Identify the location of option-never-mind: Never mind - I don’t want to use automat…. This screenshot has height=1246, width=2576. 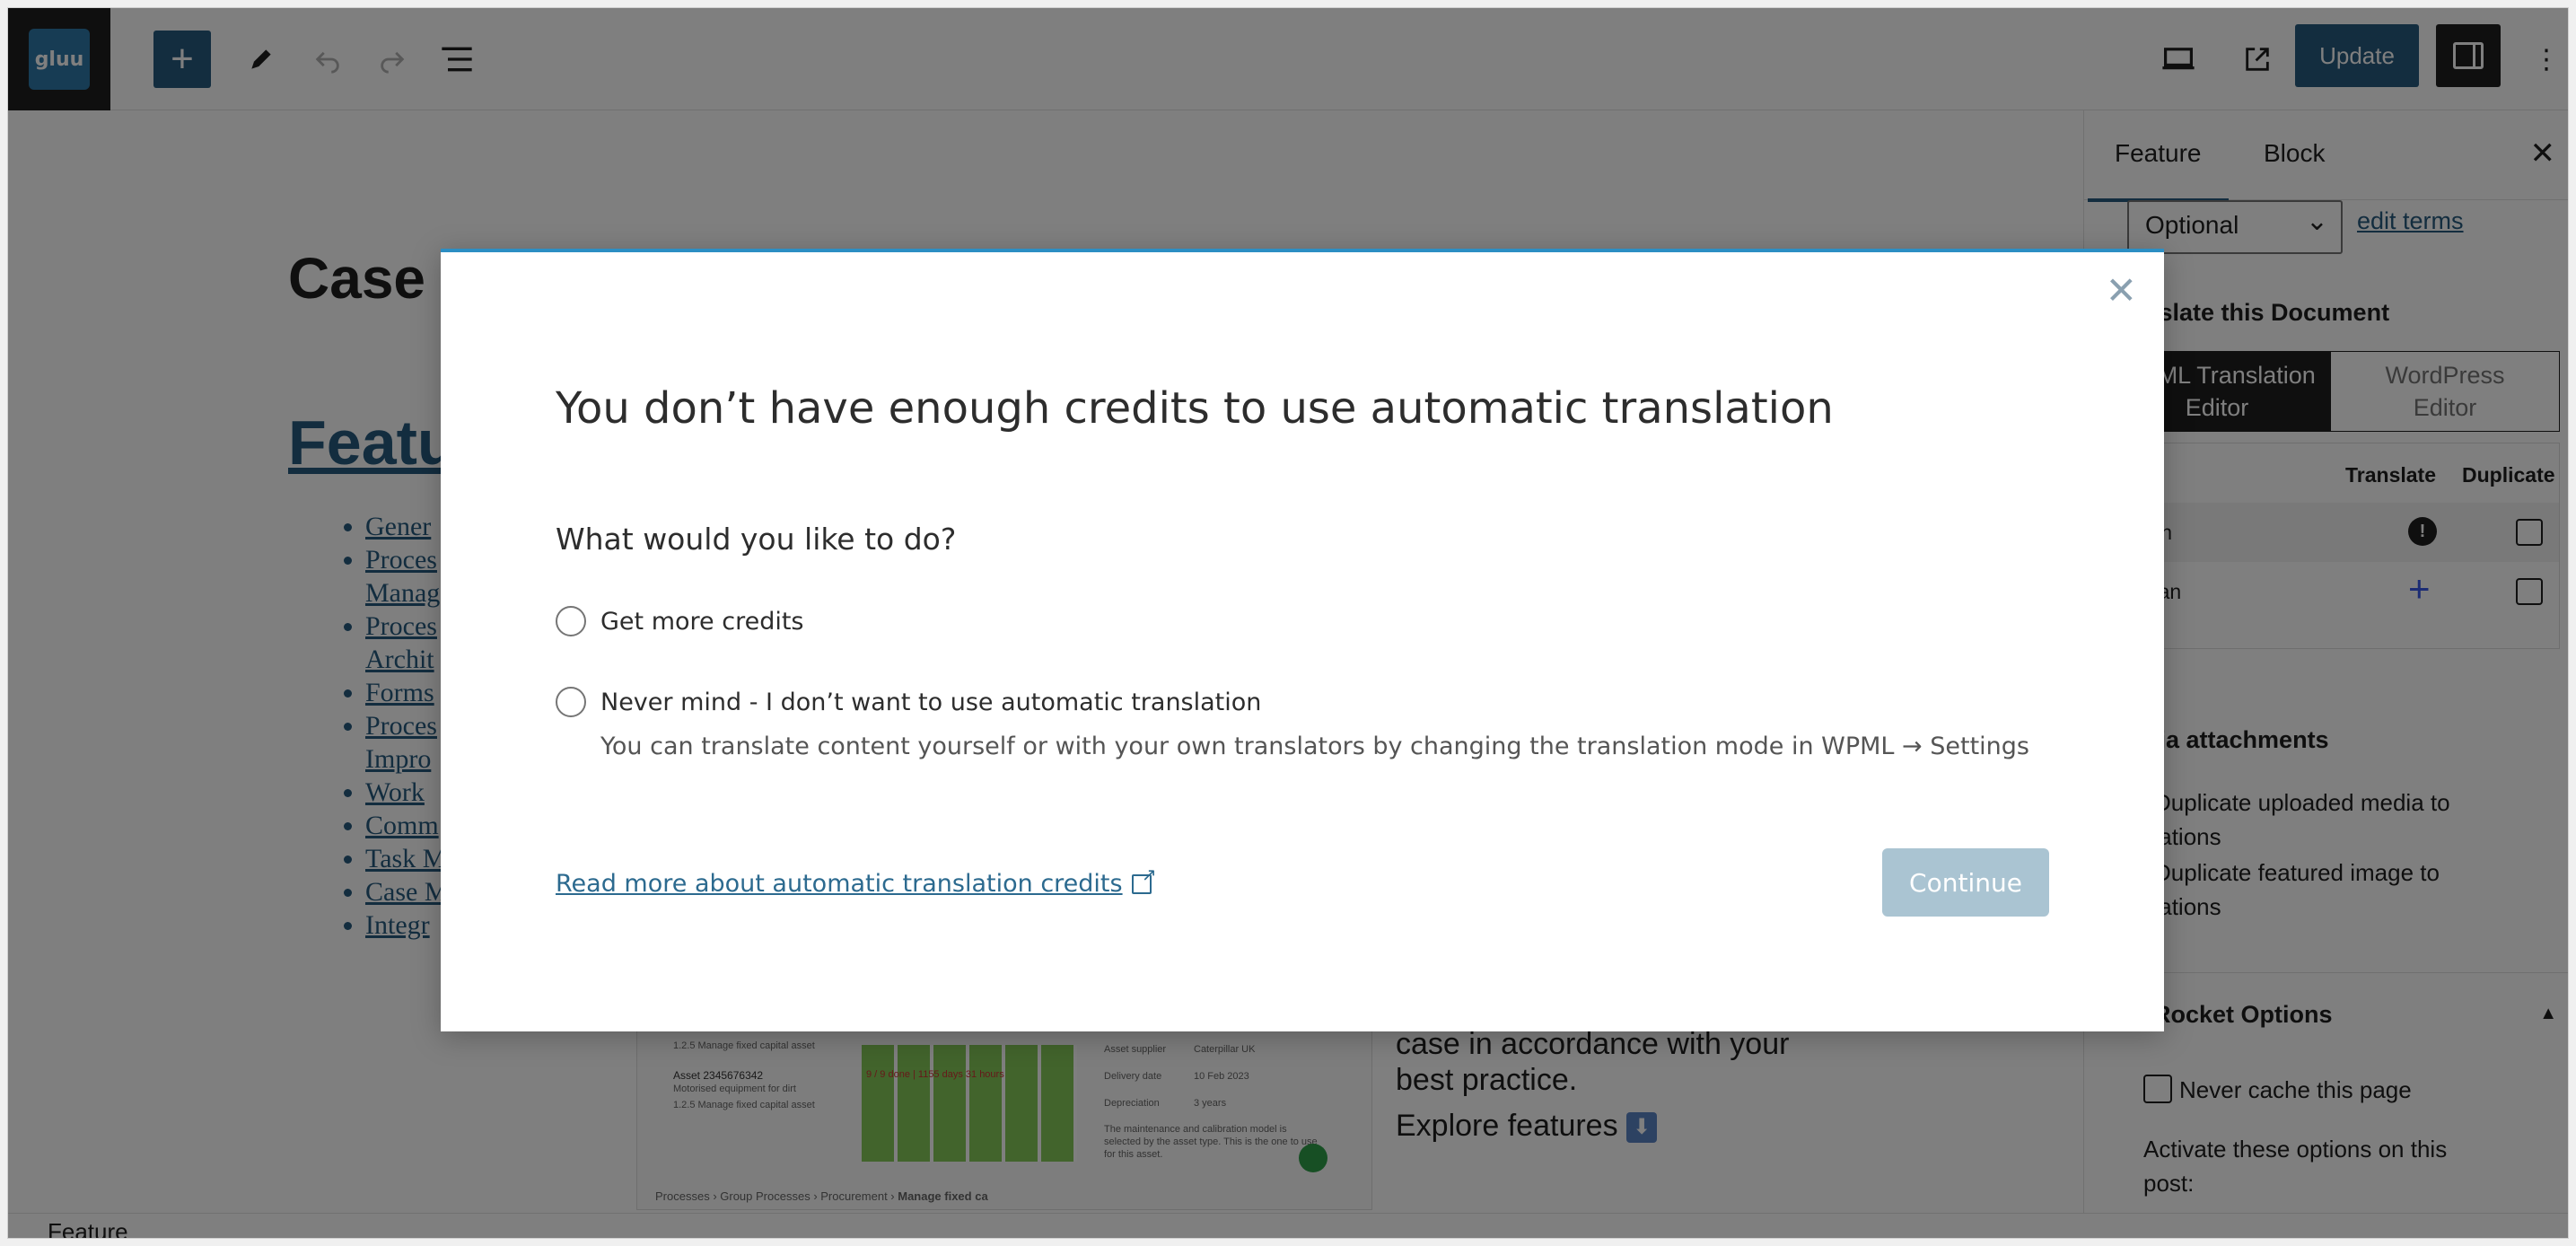
(908, 702).